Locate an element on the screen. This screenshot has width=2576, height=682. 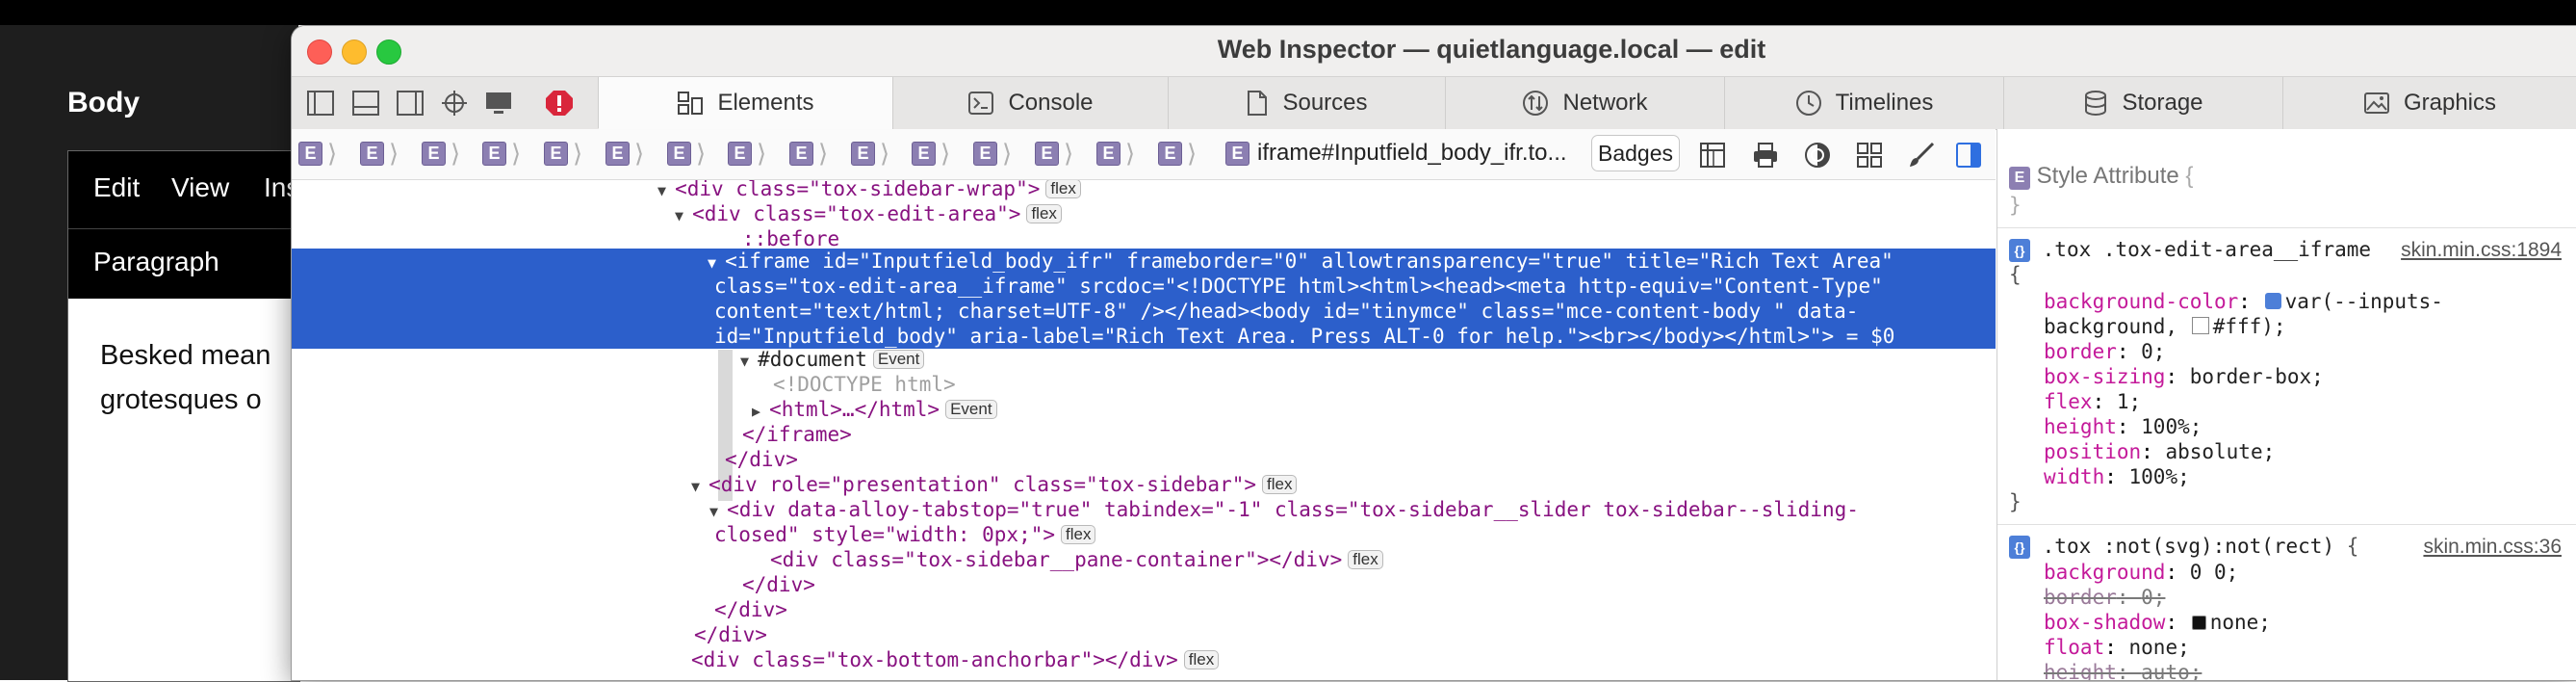
paint-brush-icon is located at coordinates (1922, 155).